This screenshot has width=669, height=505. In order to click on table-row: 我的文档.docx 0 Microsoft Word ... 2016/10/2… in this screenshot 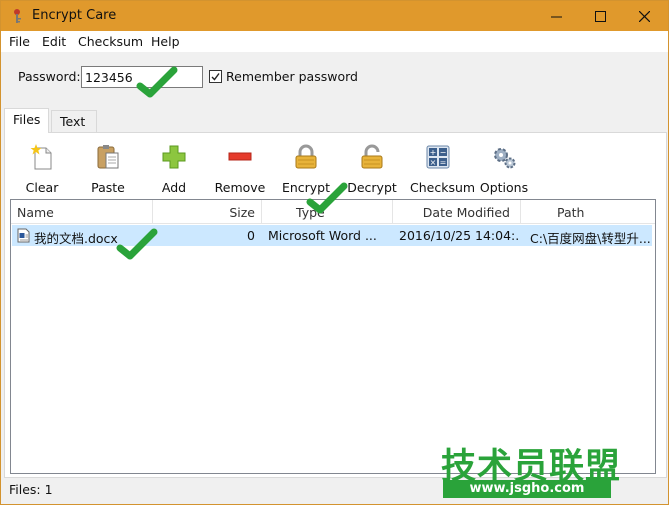, I will do `click(332, 235)`.